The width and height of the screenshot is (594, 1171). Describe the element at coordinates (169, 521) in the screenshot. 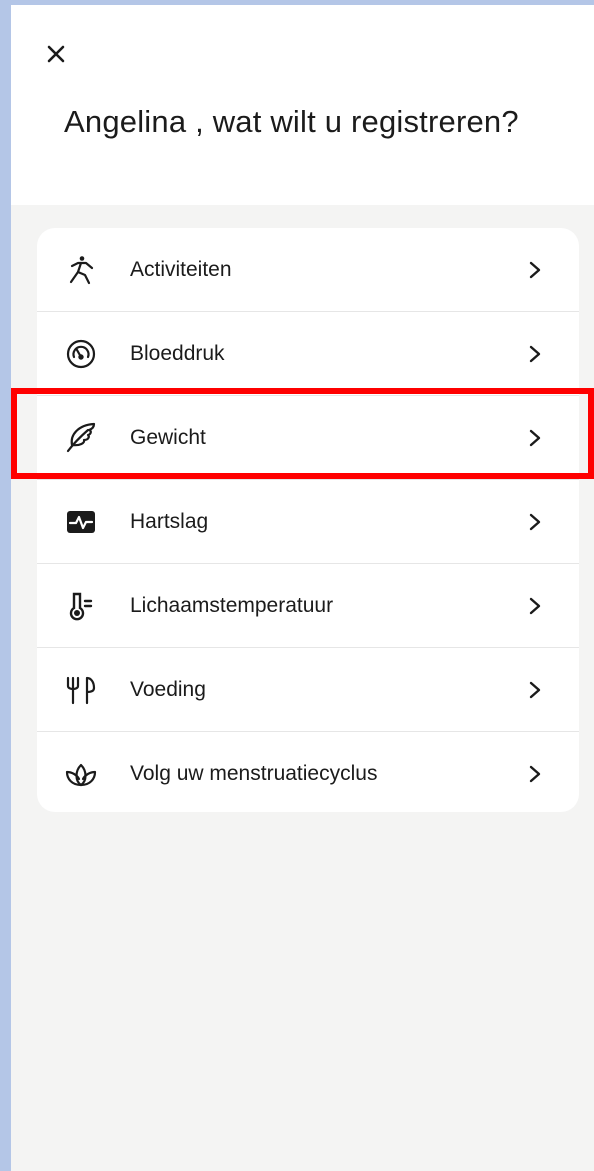

I see `menu-item-label: Hartslag` at that location.